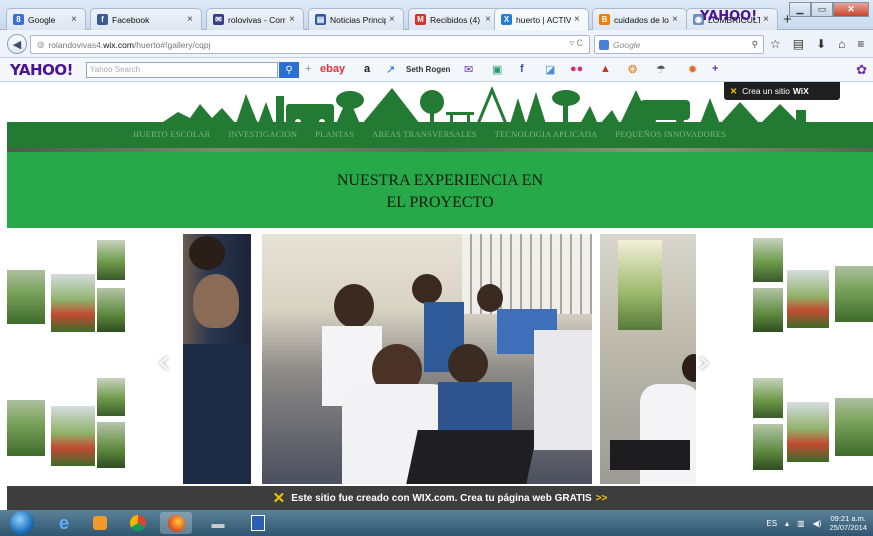  What do you see at coordinates (320, 19) in the screenshot?
I see `news-icon: ▤` at bounding box center [320, 19].